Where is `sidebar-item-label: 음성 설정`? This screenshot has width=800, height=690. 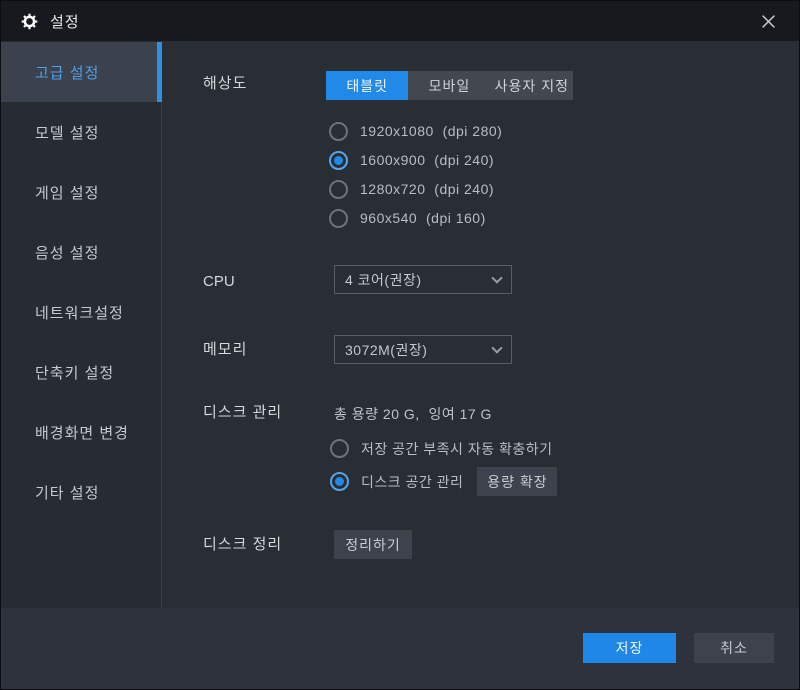
sidebar-item-label: 음성 설정 is located at coordinates (67, 253).